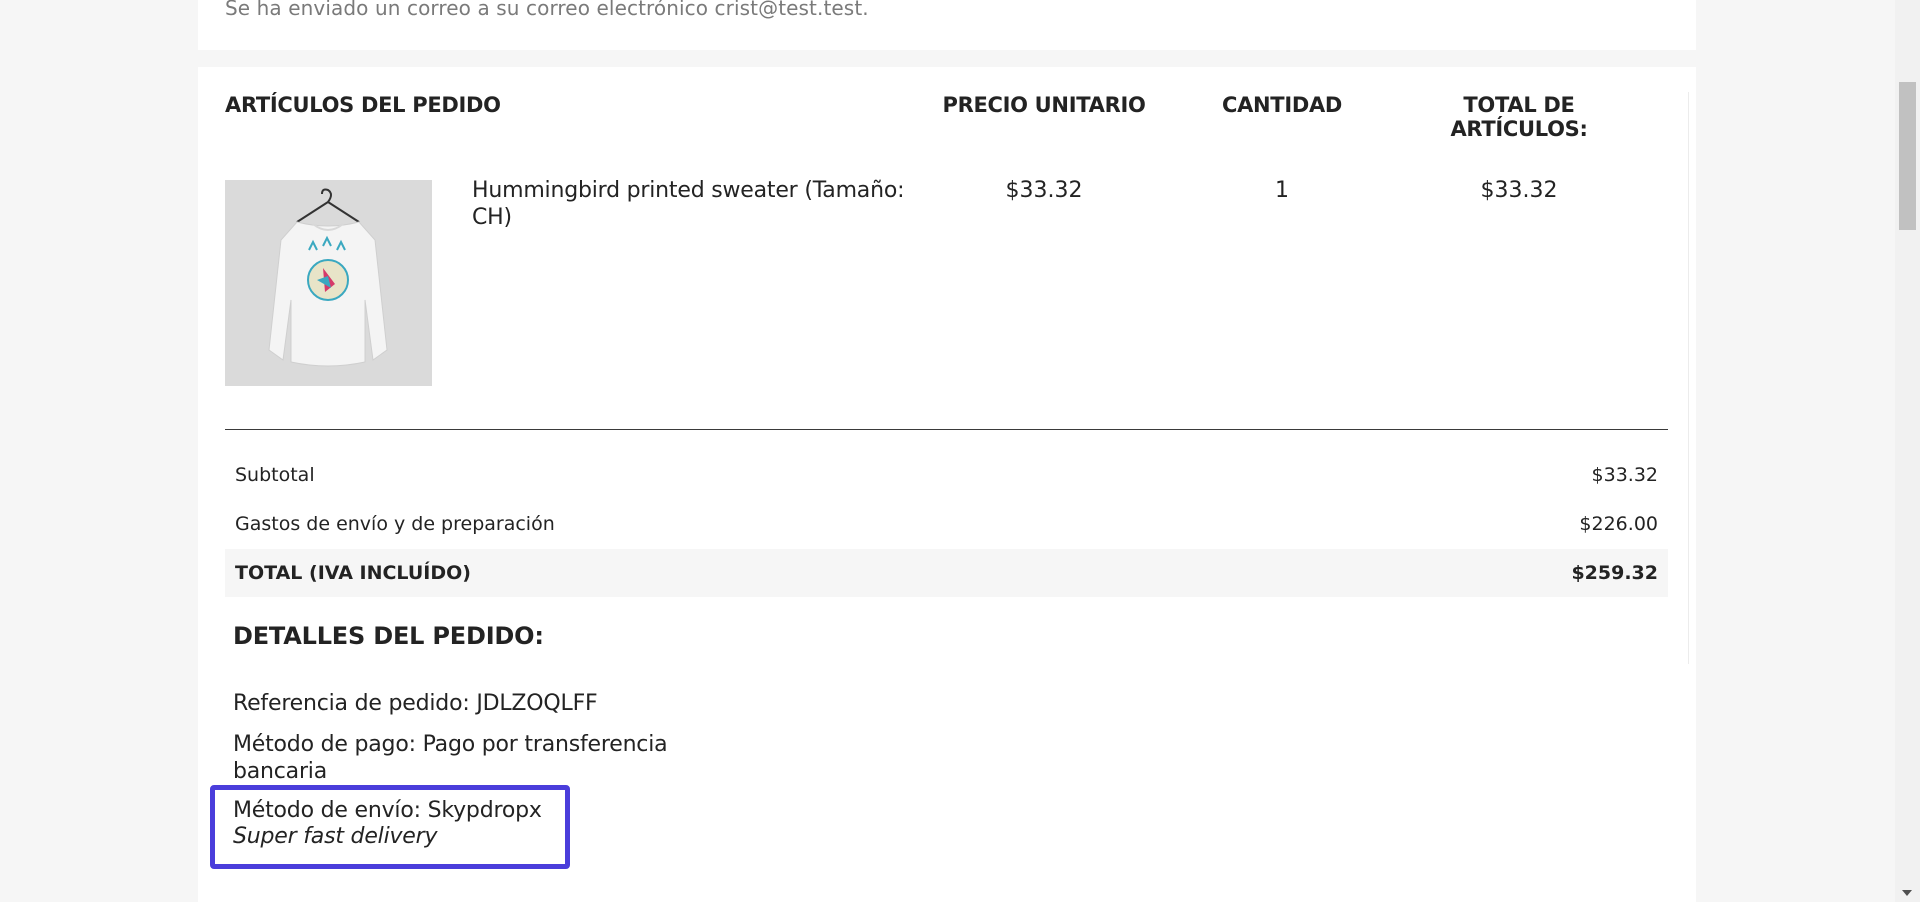 This screenshot has height=902, width=1920. Describe the element at coordinates (1688, 378) in the screenshot. I see `column-divider` at that location.